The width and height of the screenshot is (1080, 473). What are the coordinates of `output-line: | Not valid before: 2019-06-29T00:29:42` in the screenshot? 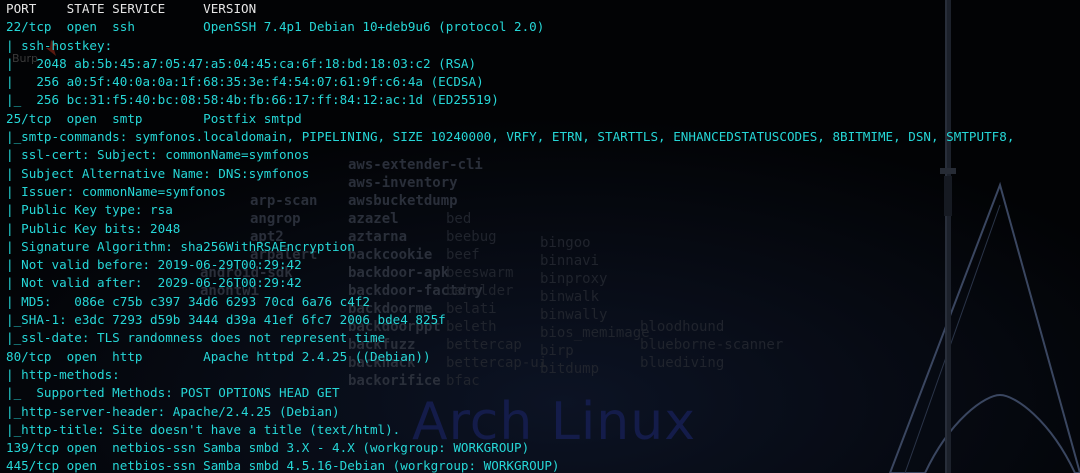 It's located at (154, 265).